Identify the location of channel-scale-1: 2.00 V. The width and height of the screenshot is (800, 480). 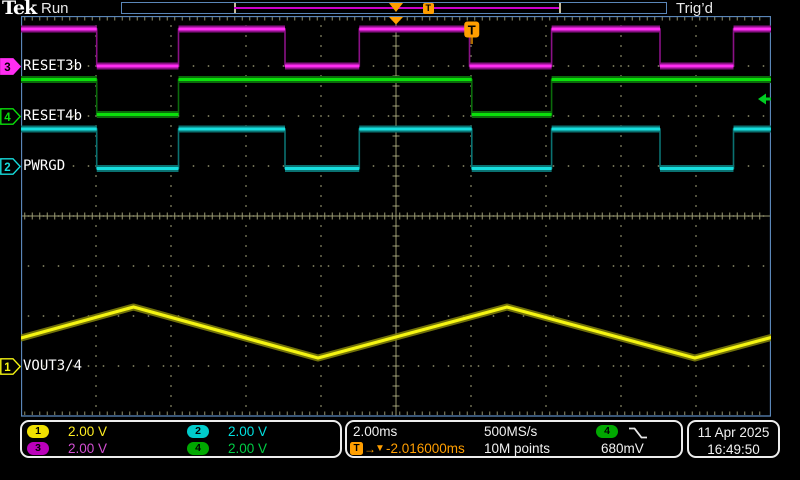
(88, 431).